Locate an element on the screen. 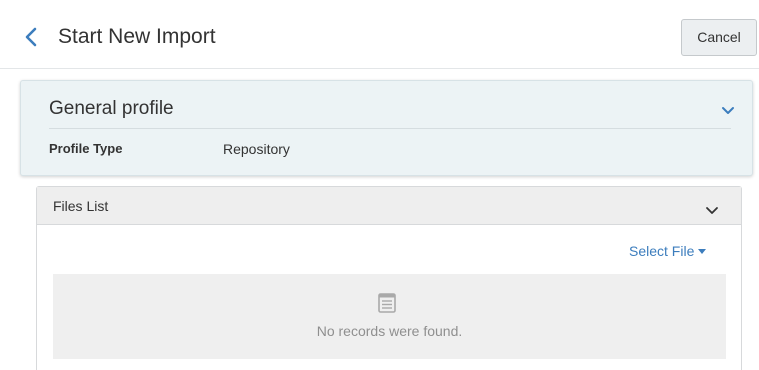 This screenshot has height=370, width=759. select-file-dropdown: Select File is located at coordinates (668, 251).